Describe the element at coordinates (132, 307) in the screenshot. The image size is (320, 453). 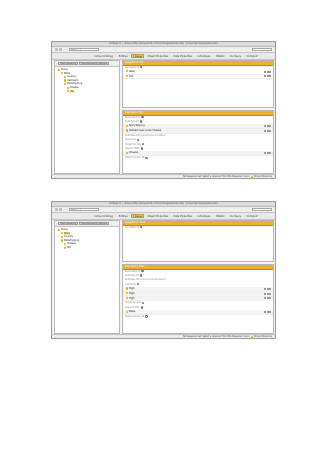
I see `row-label: Disjoint With` at that location.